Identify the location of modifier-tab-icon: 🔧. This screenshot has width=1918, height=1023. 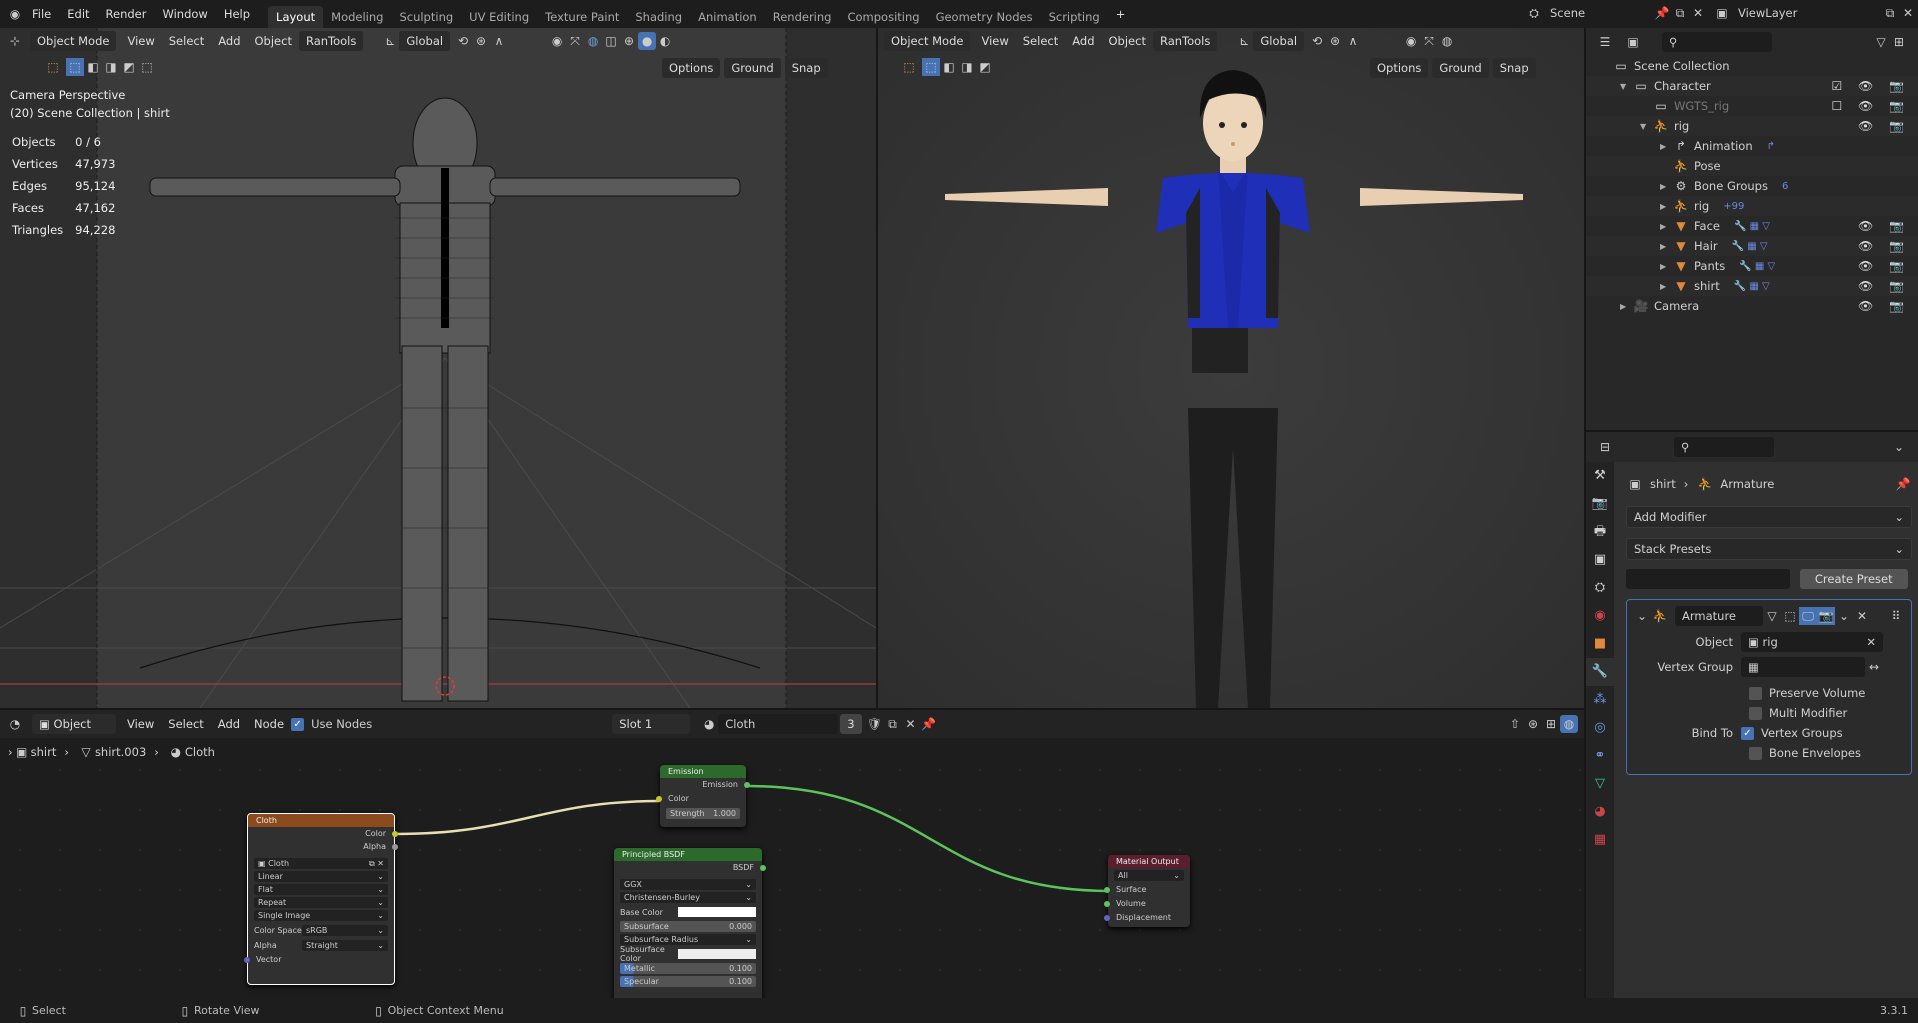
(1600, 672).